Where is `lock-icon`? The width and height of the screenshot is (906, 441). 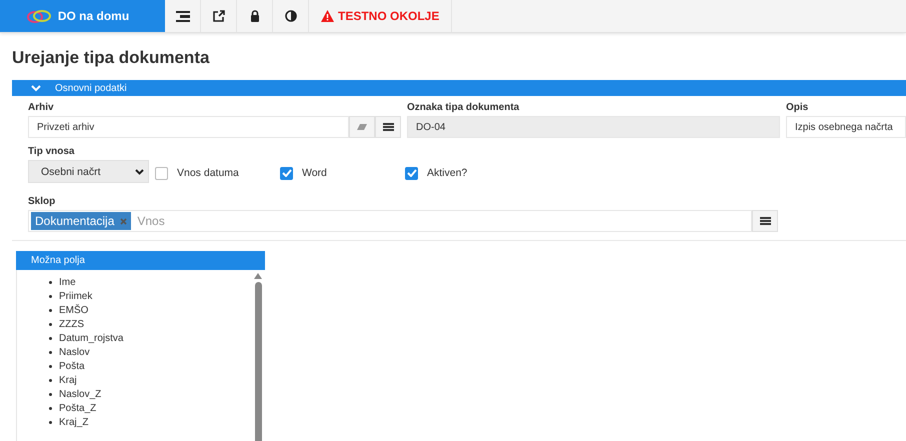 lock-icon is located at coordinates (255, 16).